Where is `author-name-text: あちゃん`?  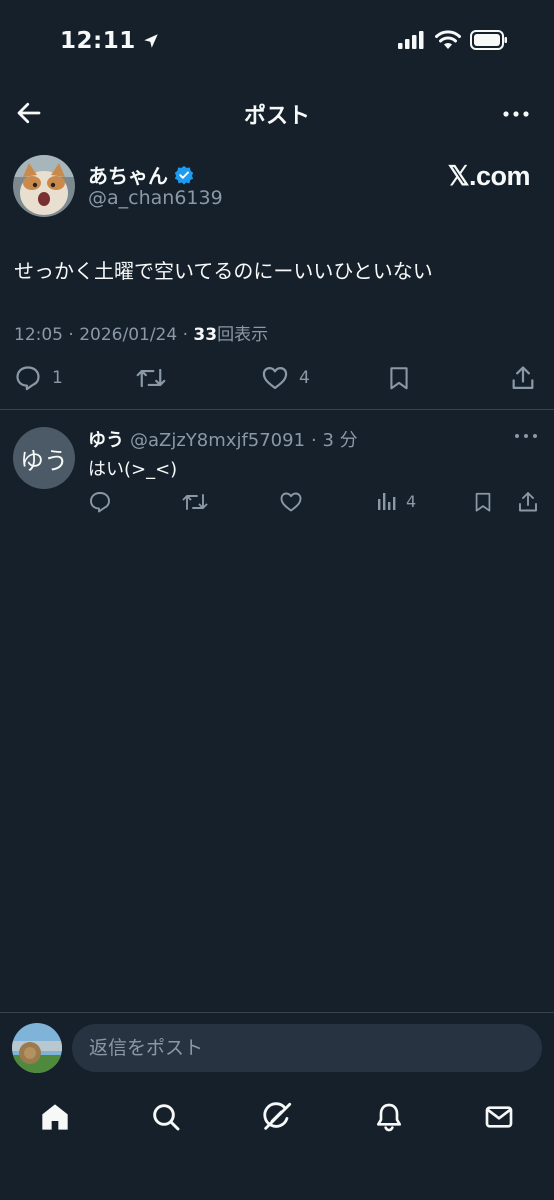
author-name-text: あちゃん is located at coordinates (128, 176).